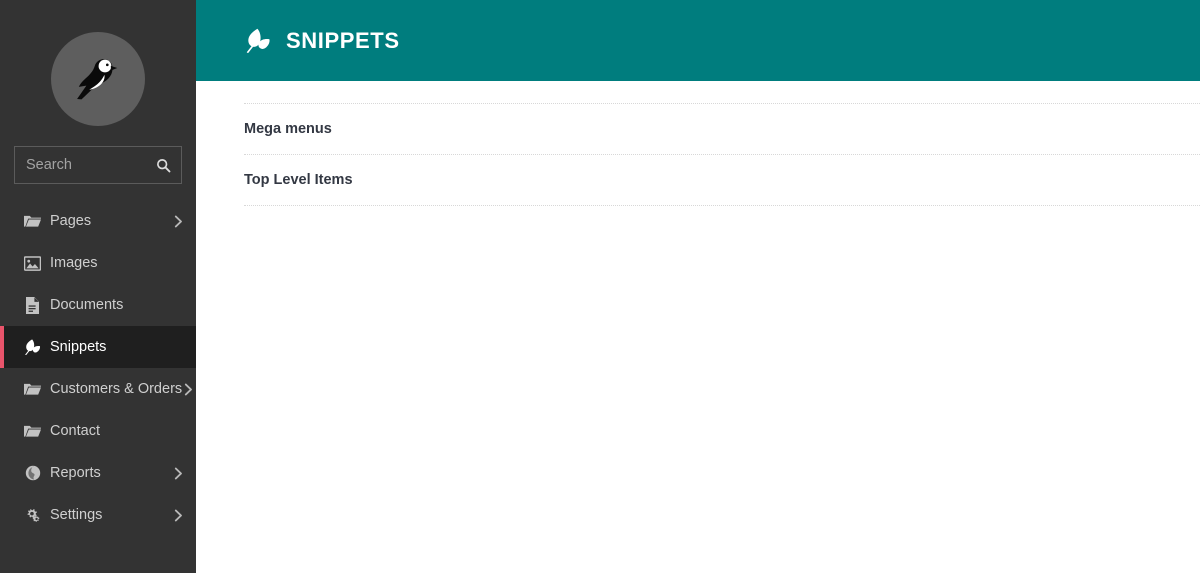 The image size is (1200, 573). I want to click on sidebar-logo, so click(98, 79).